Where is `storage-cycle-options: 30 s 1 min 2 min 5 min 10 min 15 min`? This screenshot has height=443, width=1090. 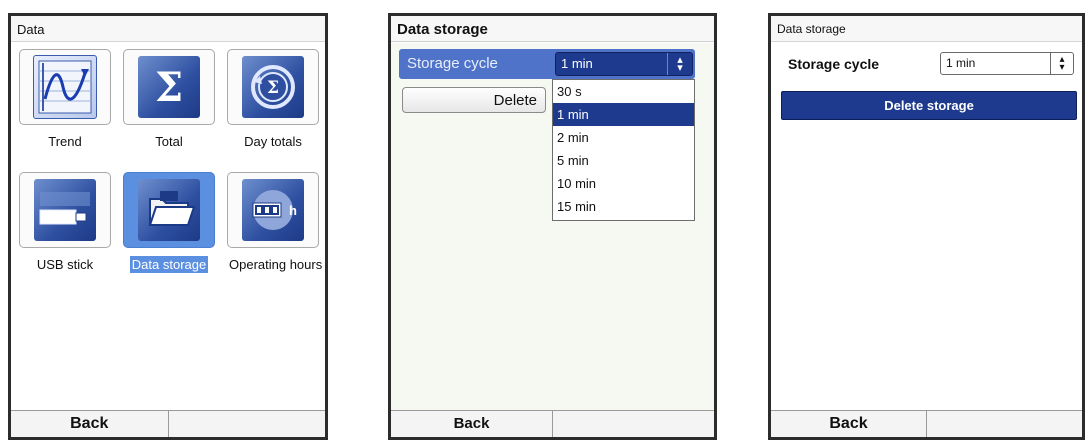 storage-cycle-options: 30 s 1 min 2 min 5 min 10 min 15 min is located at coordinates (623, 150).